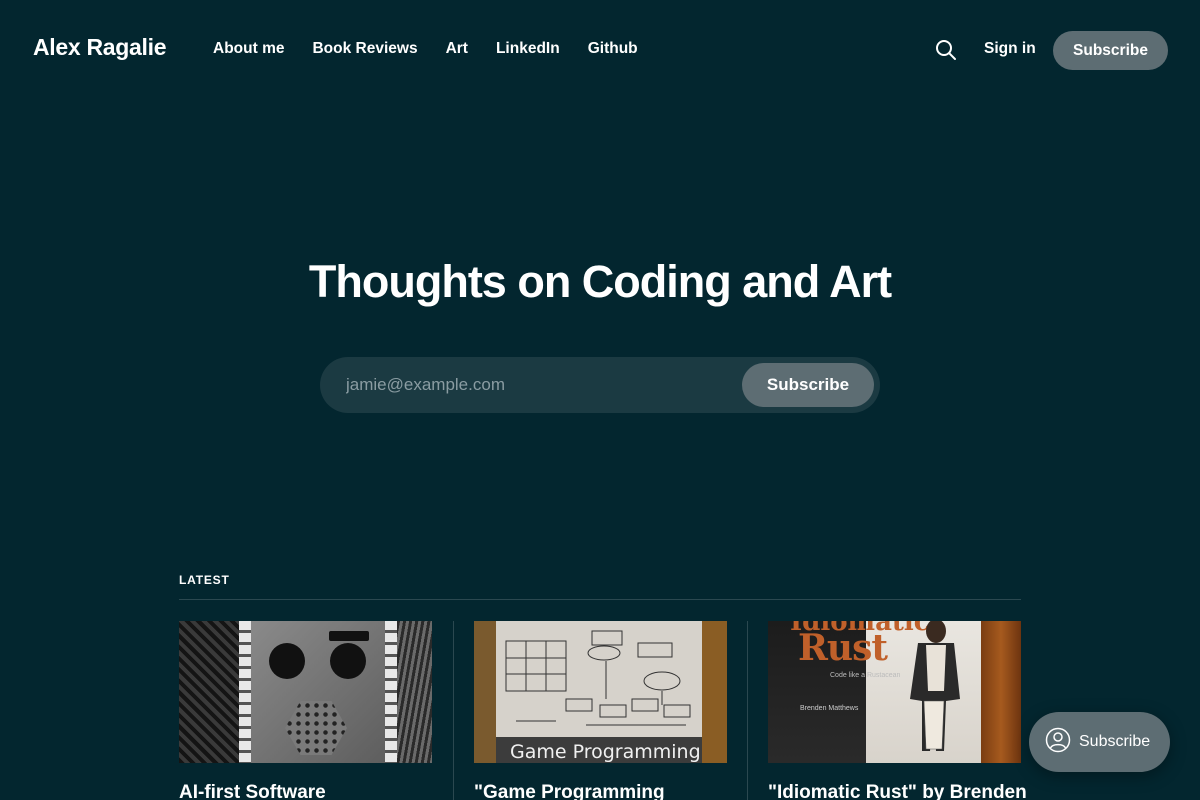 This screenshot has height=800, width=1200. What do you see at coordinates (1110, 50) in the screenshot?
I see `header-subscribe-button: Subscribe` at bounding box center [1110, 50].